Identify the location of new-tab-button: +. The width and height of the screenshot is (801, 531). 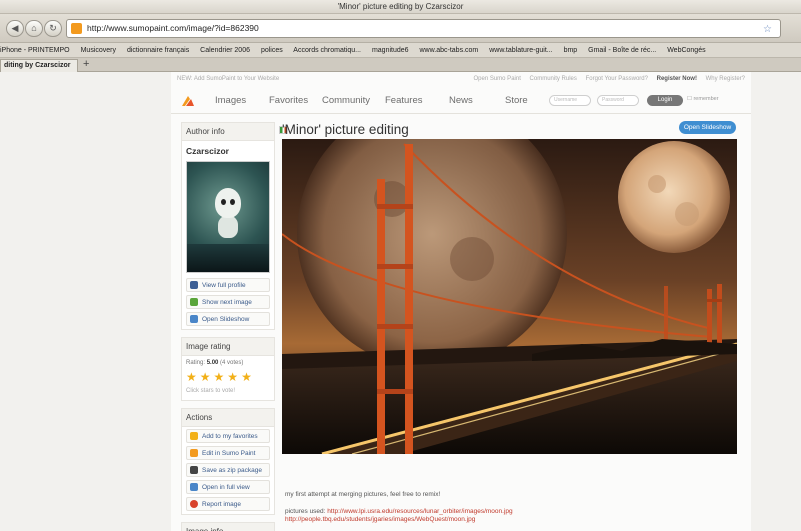
(86, 64).